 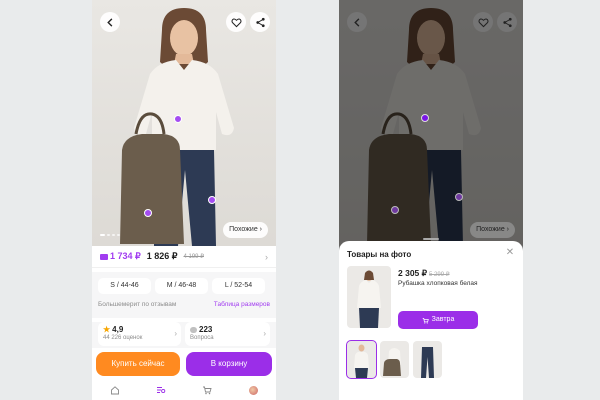 I want to click on cart-small-icon, so click(x=425, y=320).